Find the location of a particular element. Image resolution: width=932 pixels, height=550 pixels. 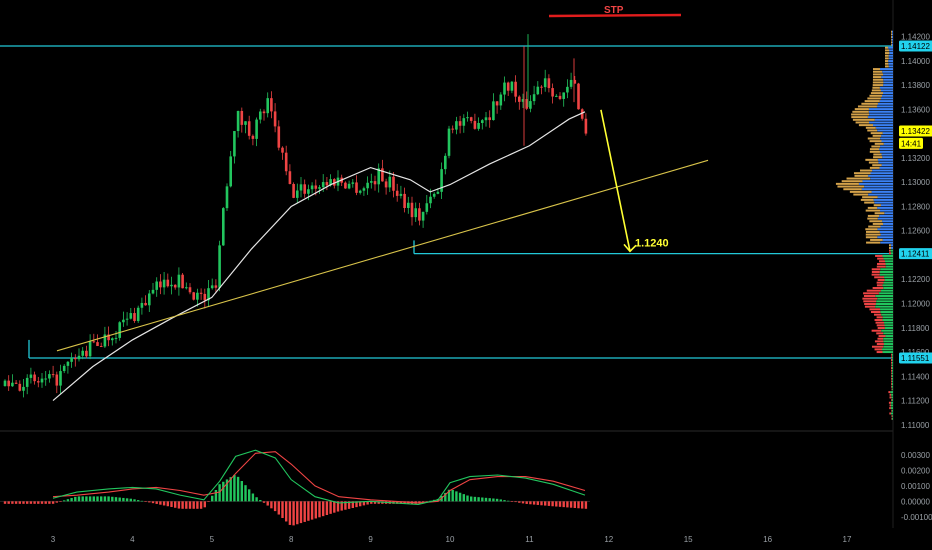

time-tick-label: 15 is located at coordinates (688, 539).